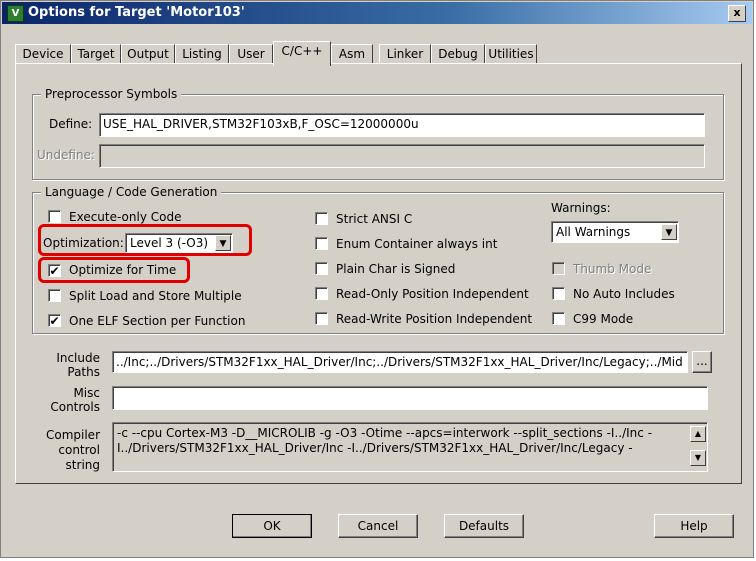 Image resolution: width=756 pixels, height=561 pixels. Describe the element at coordinates (272, 526) in the screenshot. I see `ok-button: OK` at that location.